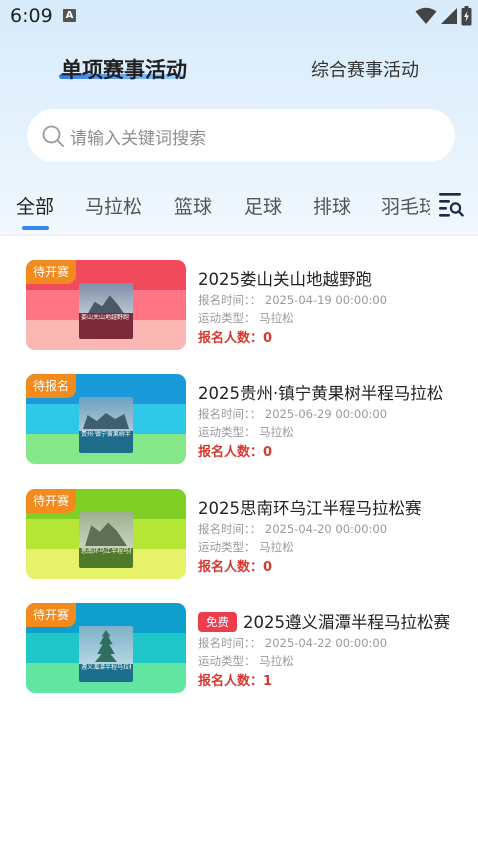  Describe the element at coordinates (239, 16) in the screenshot. I see `status-bar: 6:09 A` at that location.